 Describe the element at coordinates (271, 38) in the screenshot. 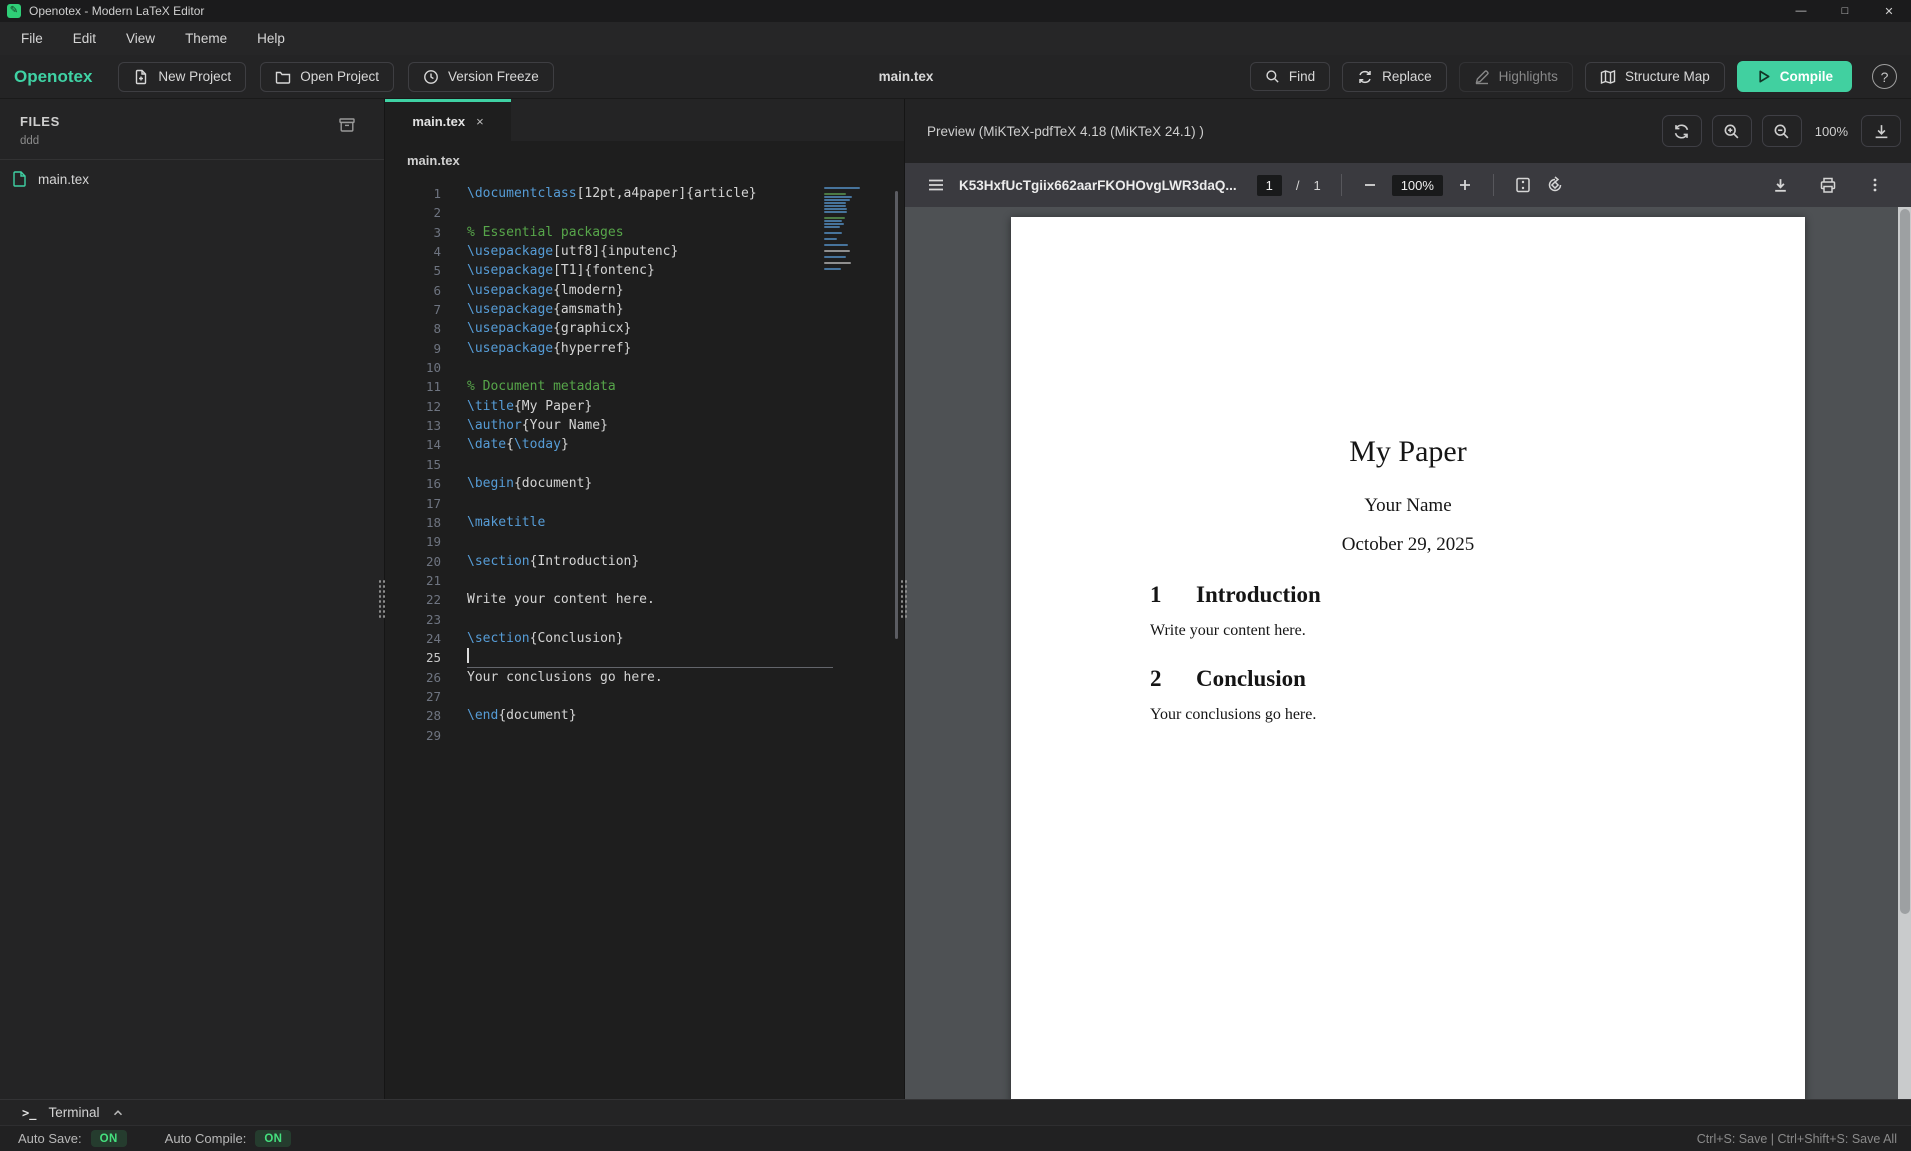

I see `menu-help: Help` at that location.